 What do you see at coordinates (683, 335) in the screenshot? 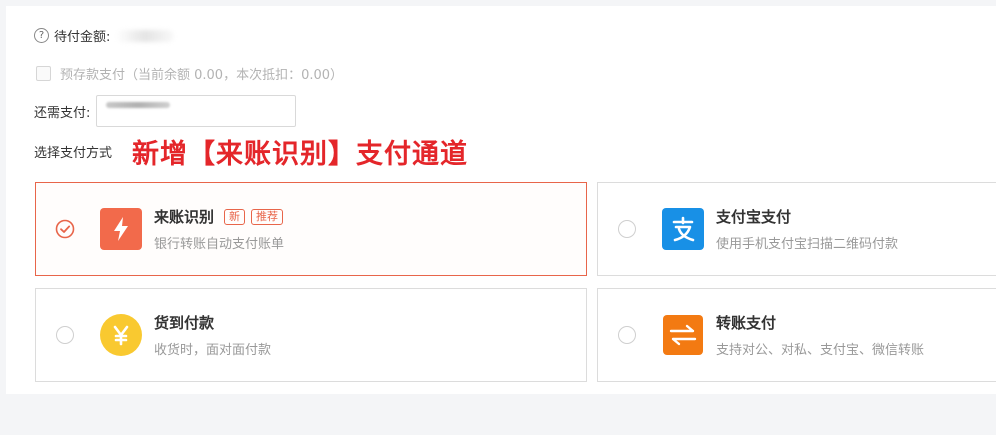
I see `transfer-arrows-icon` at bounding box center [683, 335].